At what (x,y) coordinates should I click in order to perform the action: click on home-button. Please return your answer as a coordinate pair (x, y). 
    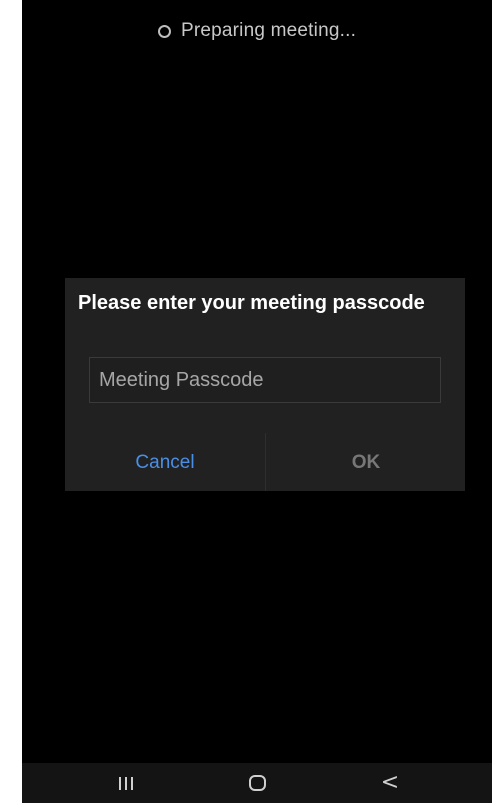
    Looking at the image, I should click on (257, 783).